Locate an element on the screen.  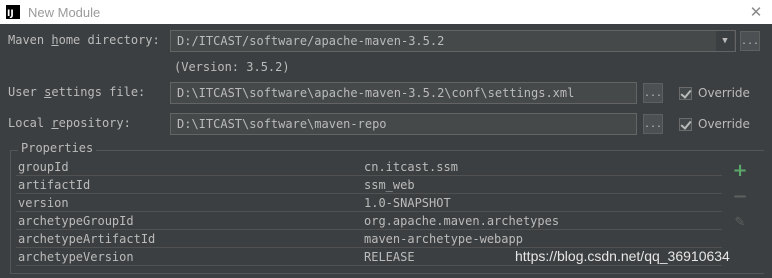
add-icon: + is located at coordinates (740, 170).